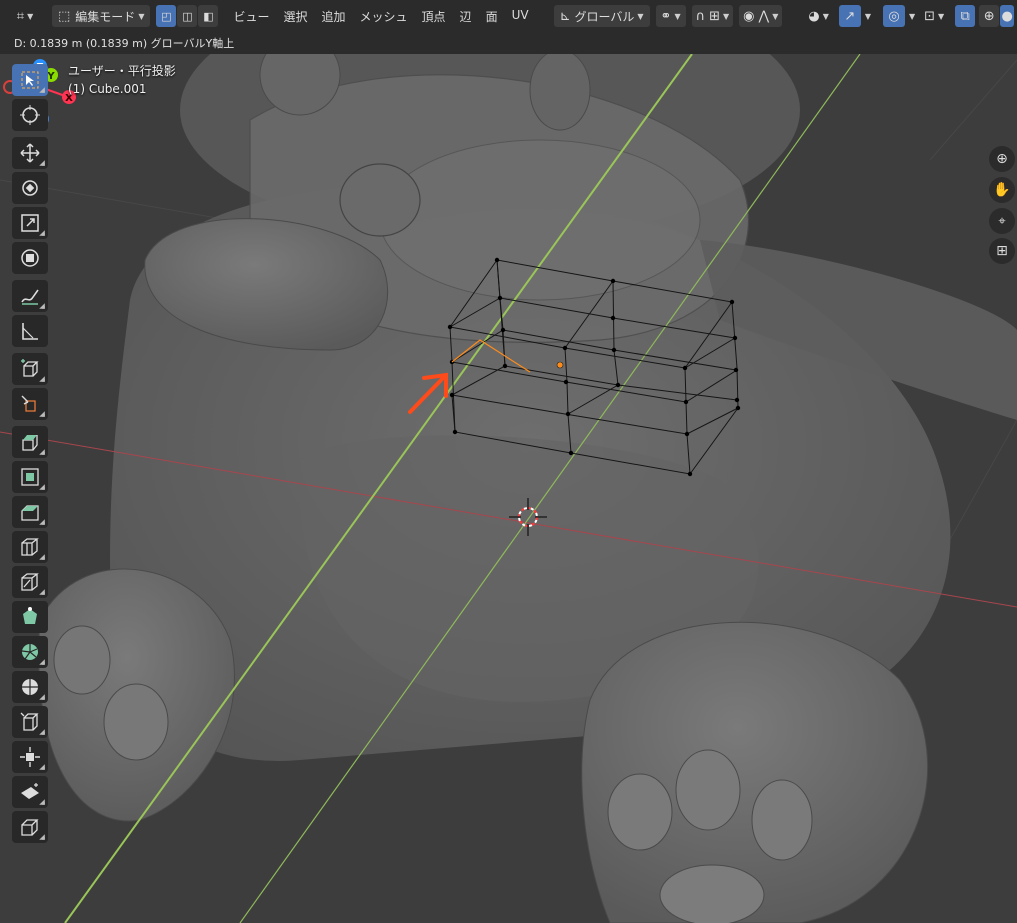 The image size is (1017, 923). I want to click on edge-slide-icon, so click(29, 721).